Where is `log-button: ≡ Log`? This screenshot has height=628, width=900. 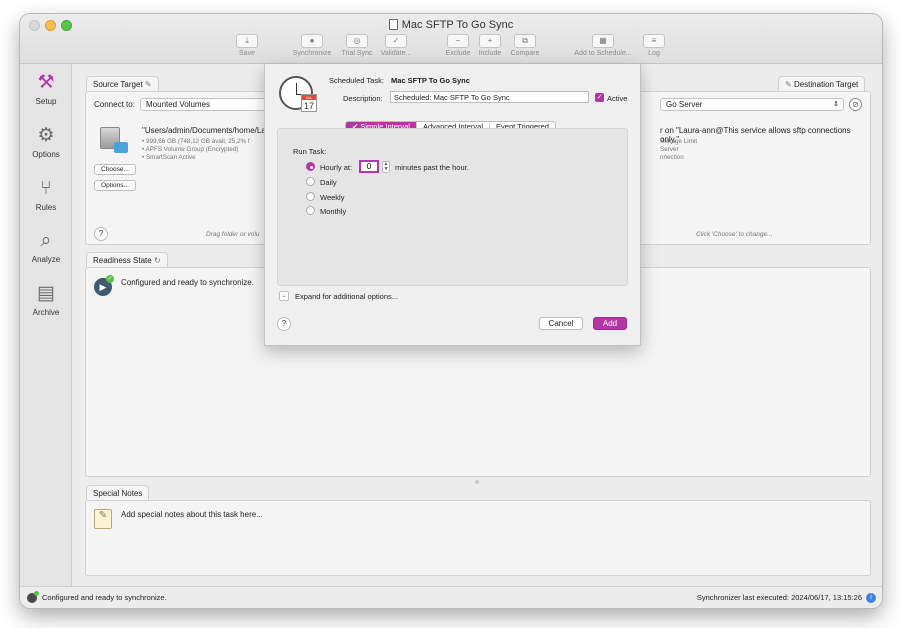 log-button: ≡ Log is located at coordinates (654, 45).